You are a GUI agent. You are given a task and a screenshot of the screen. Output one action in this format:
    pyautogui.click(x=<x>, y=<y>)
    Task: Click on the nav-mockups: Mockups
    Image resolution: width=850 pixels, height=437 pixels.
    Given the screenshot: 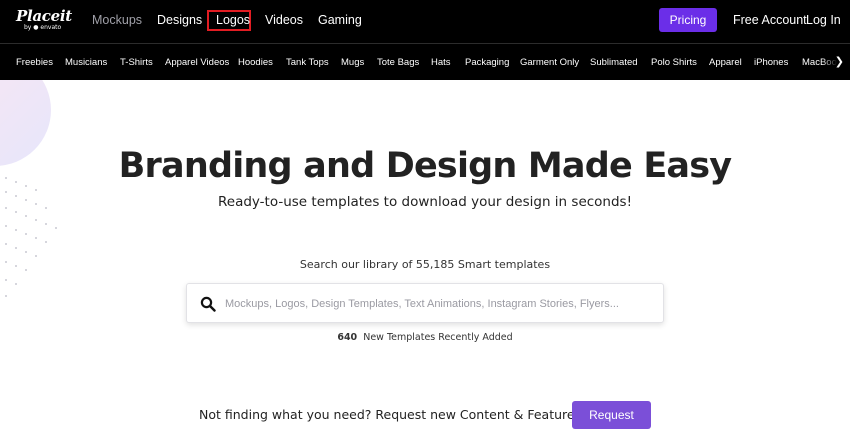 What is the action you would take?
    pyautogui.click(x=117, y=20)
    